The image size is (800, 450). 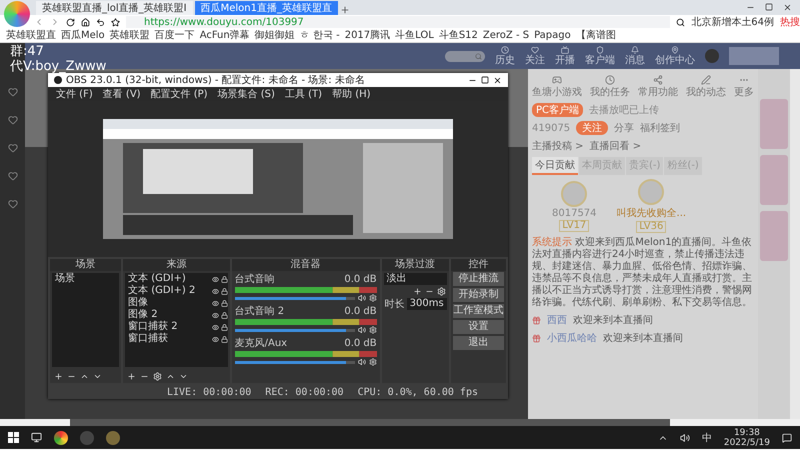 I want to click on source-item: 图像 2, so click(x=143, y=315).